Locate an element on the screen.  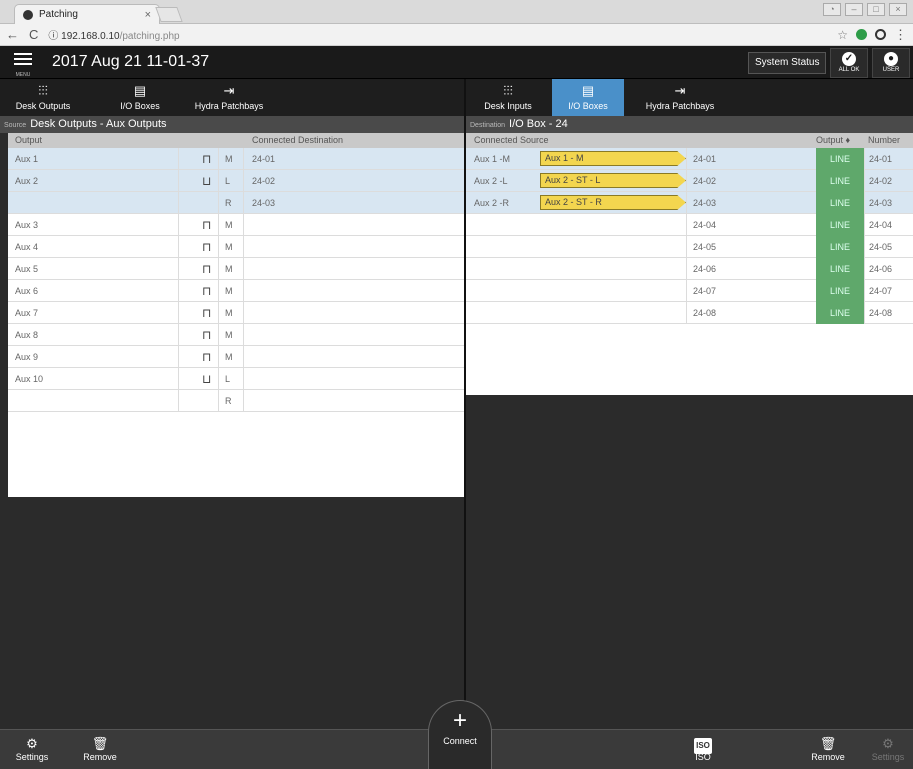
reload-icon: C is located at coordinates (33, 34).